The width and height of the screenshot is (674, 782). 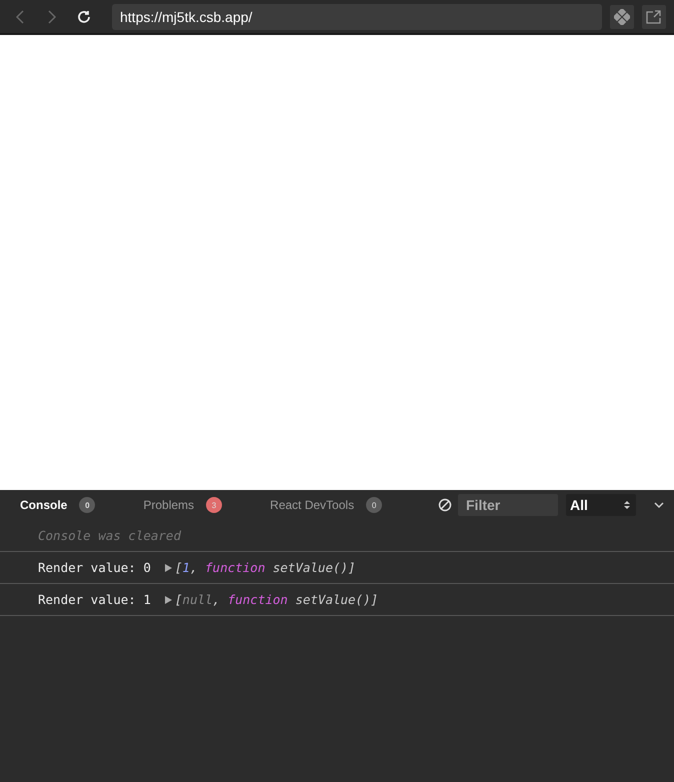 I want to click on level-select: All, so click(x=601, y=505).